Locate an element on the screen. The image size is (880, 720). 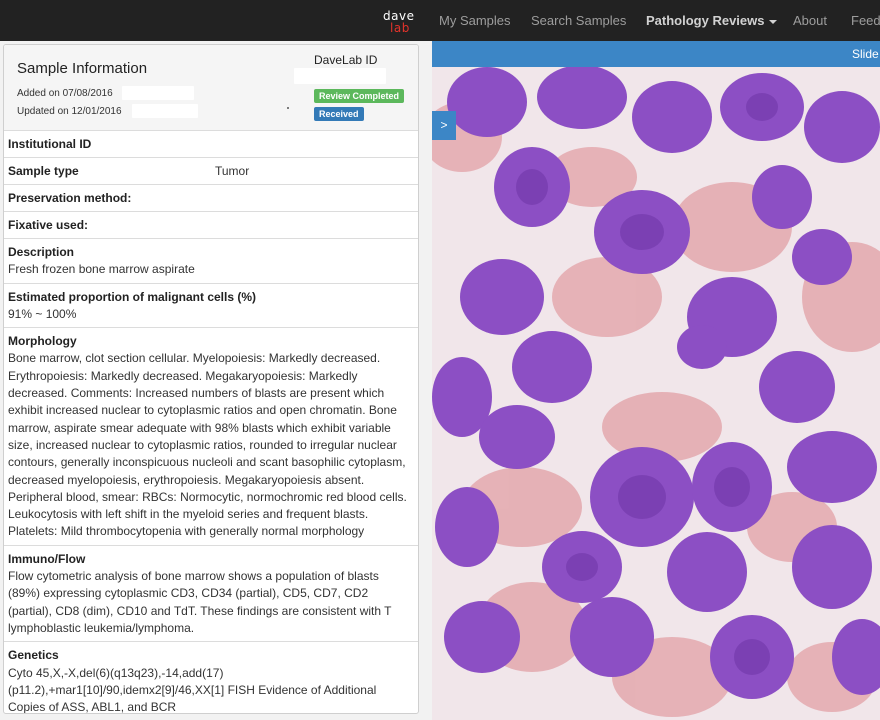
nav-pathology-reviews: Pathology Reviews is located at coordinates (712, 20).